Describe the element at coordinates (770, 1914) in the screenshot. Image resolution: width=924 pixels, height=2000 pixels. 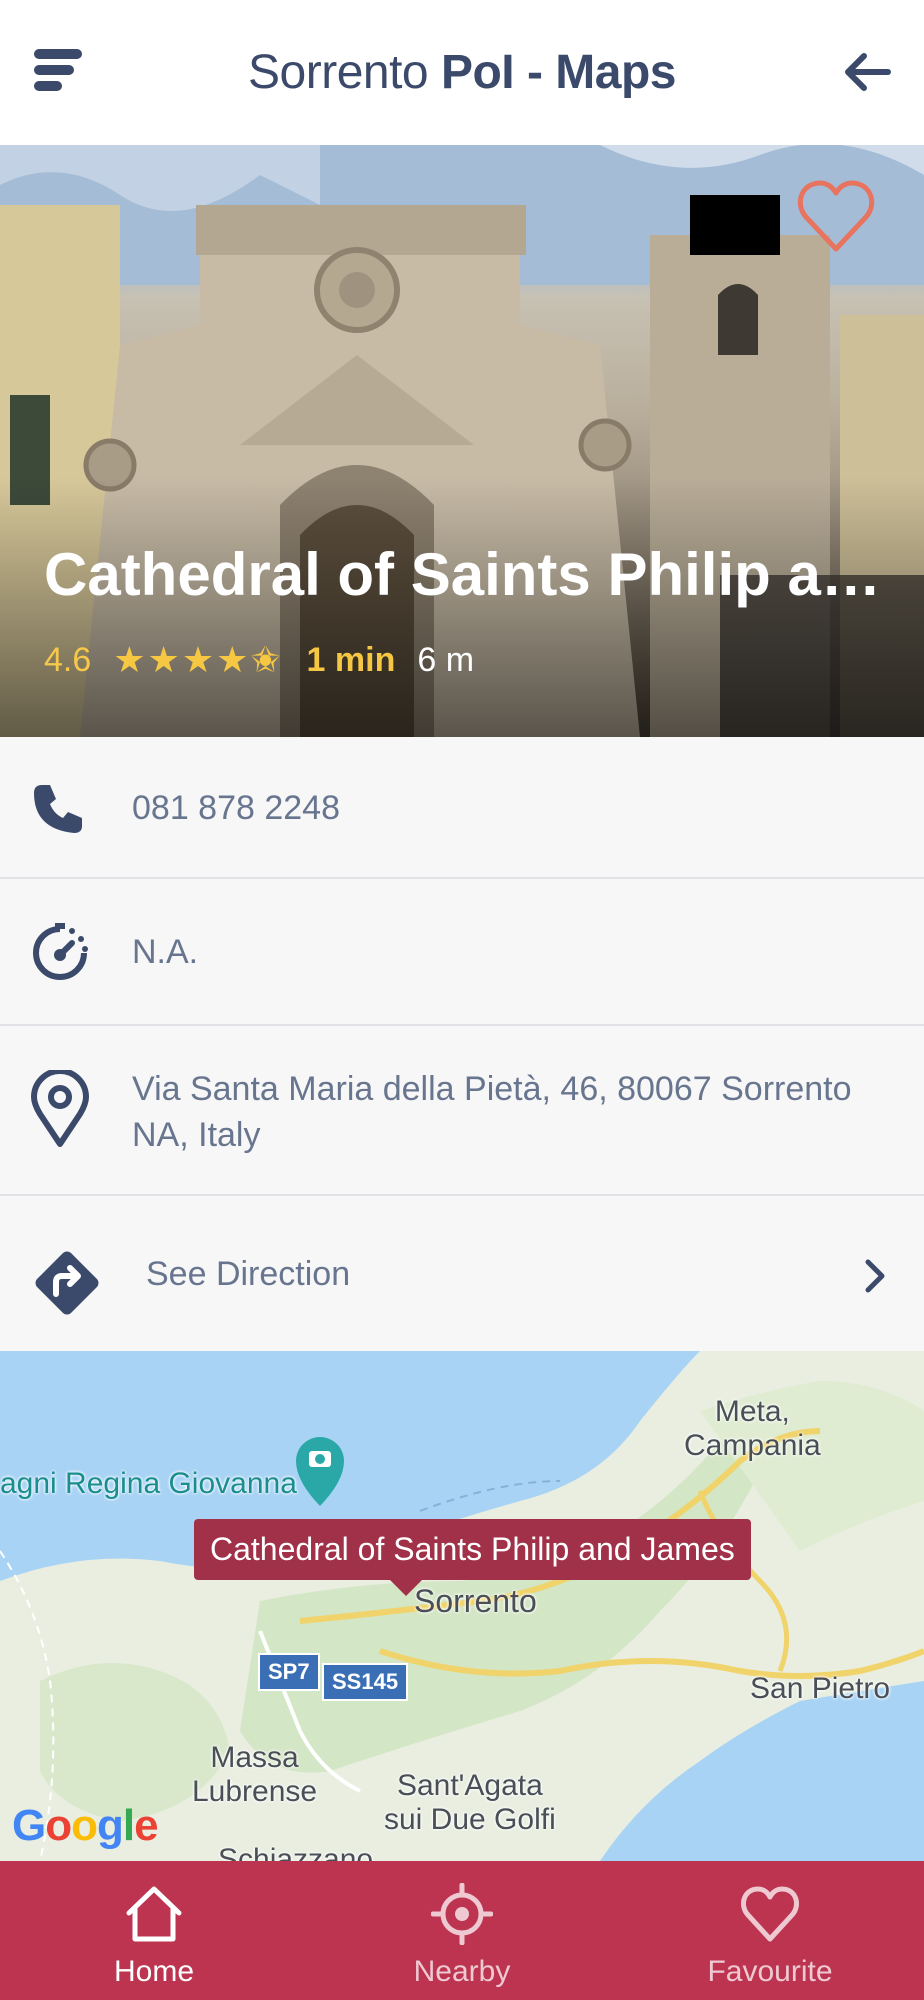
I see `heart-icon` at that location.